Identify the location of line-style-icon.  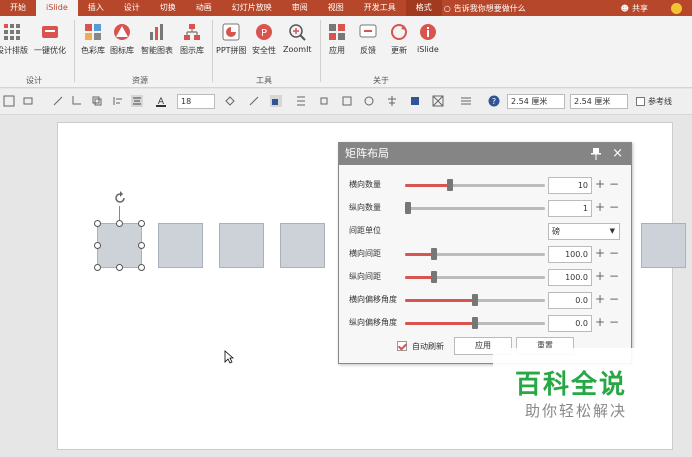
(466, 101).